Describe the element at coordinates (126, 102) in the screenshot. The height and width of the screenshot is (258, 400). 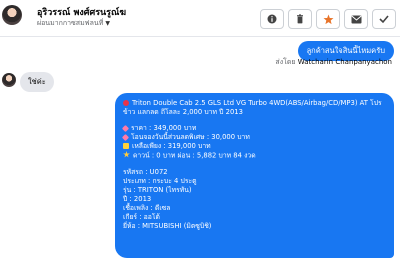
I see `red-circle-icon` at that location.